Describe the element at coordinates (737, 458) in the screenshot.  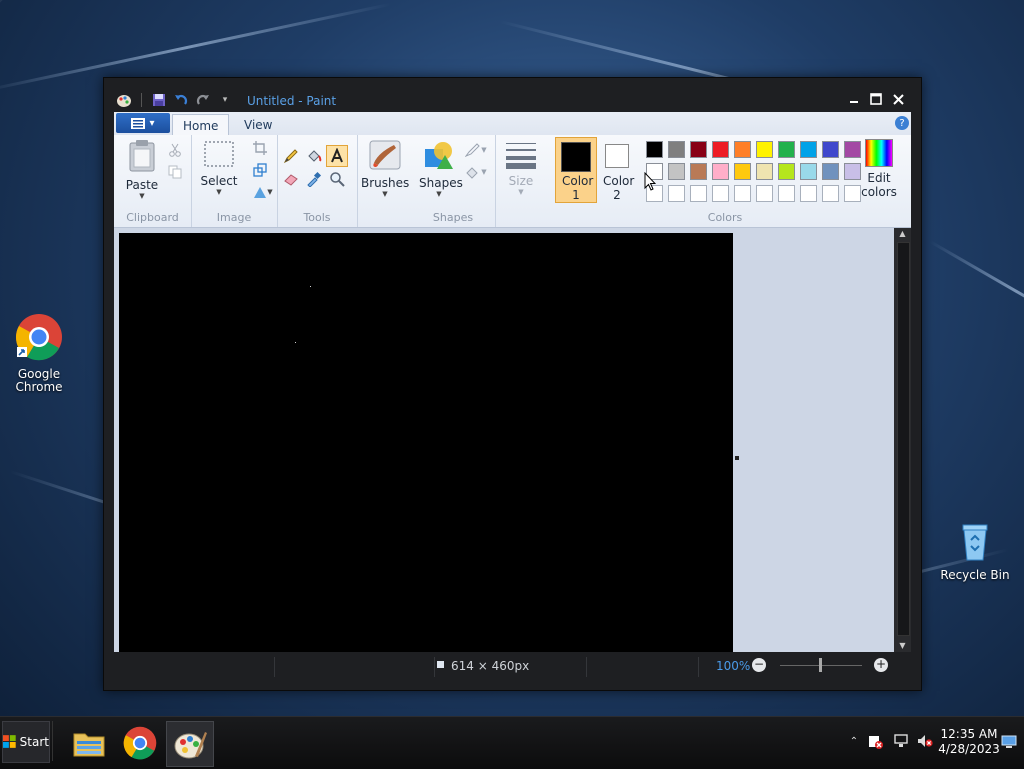
I see `canvas-resize-handle` at that location.